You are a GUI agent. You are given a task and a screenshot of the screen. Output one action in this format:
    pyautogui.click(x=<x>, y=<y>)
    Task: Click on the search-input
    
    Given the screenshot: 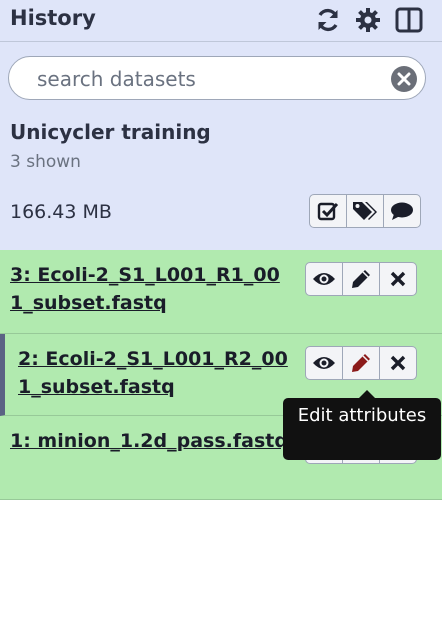 What is the action you would take?
    pyautogui.click(x=207, y=79)
    